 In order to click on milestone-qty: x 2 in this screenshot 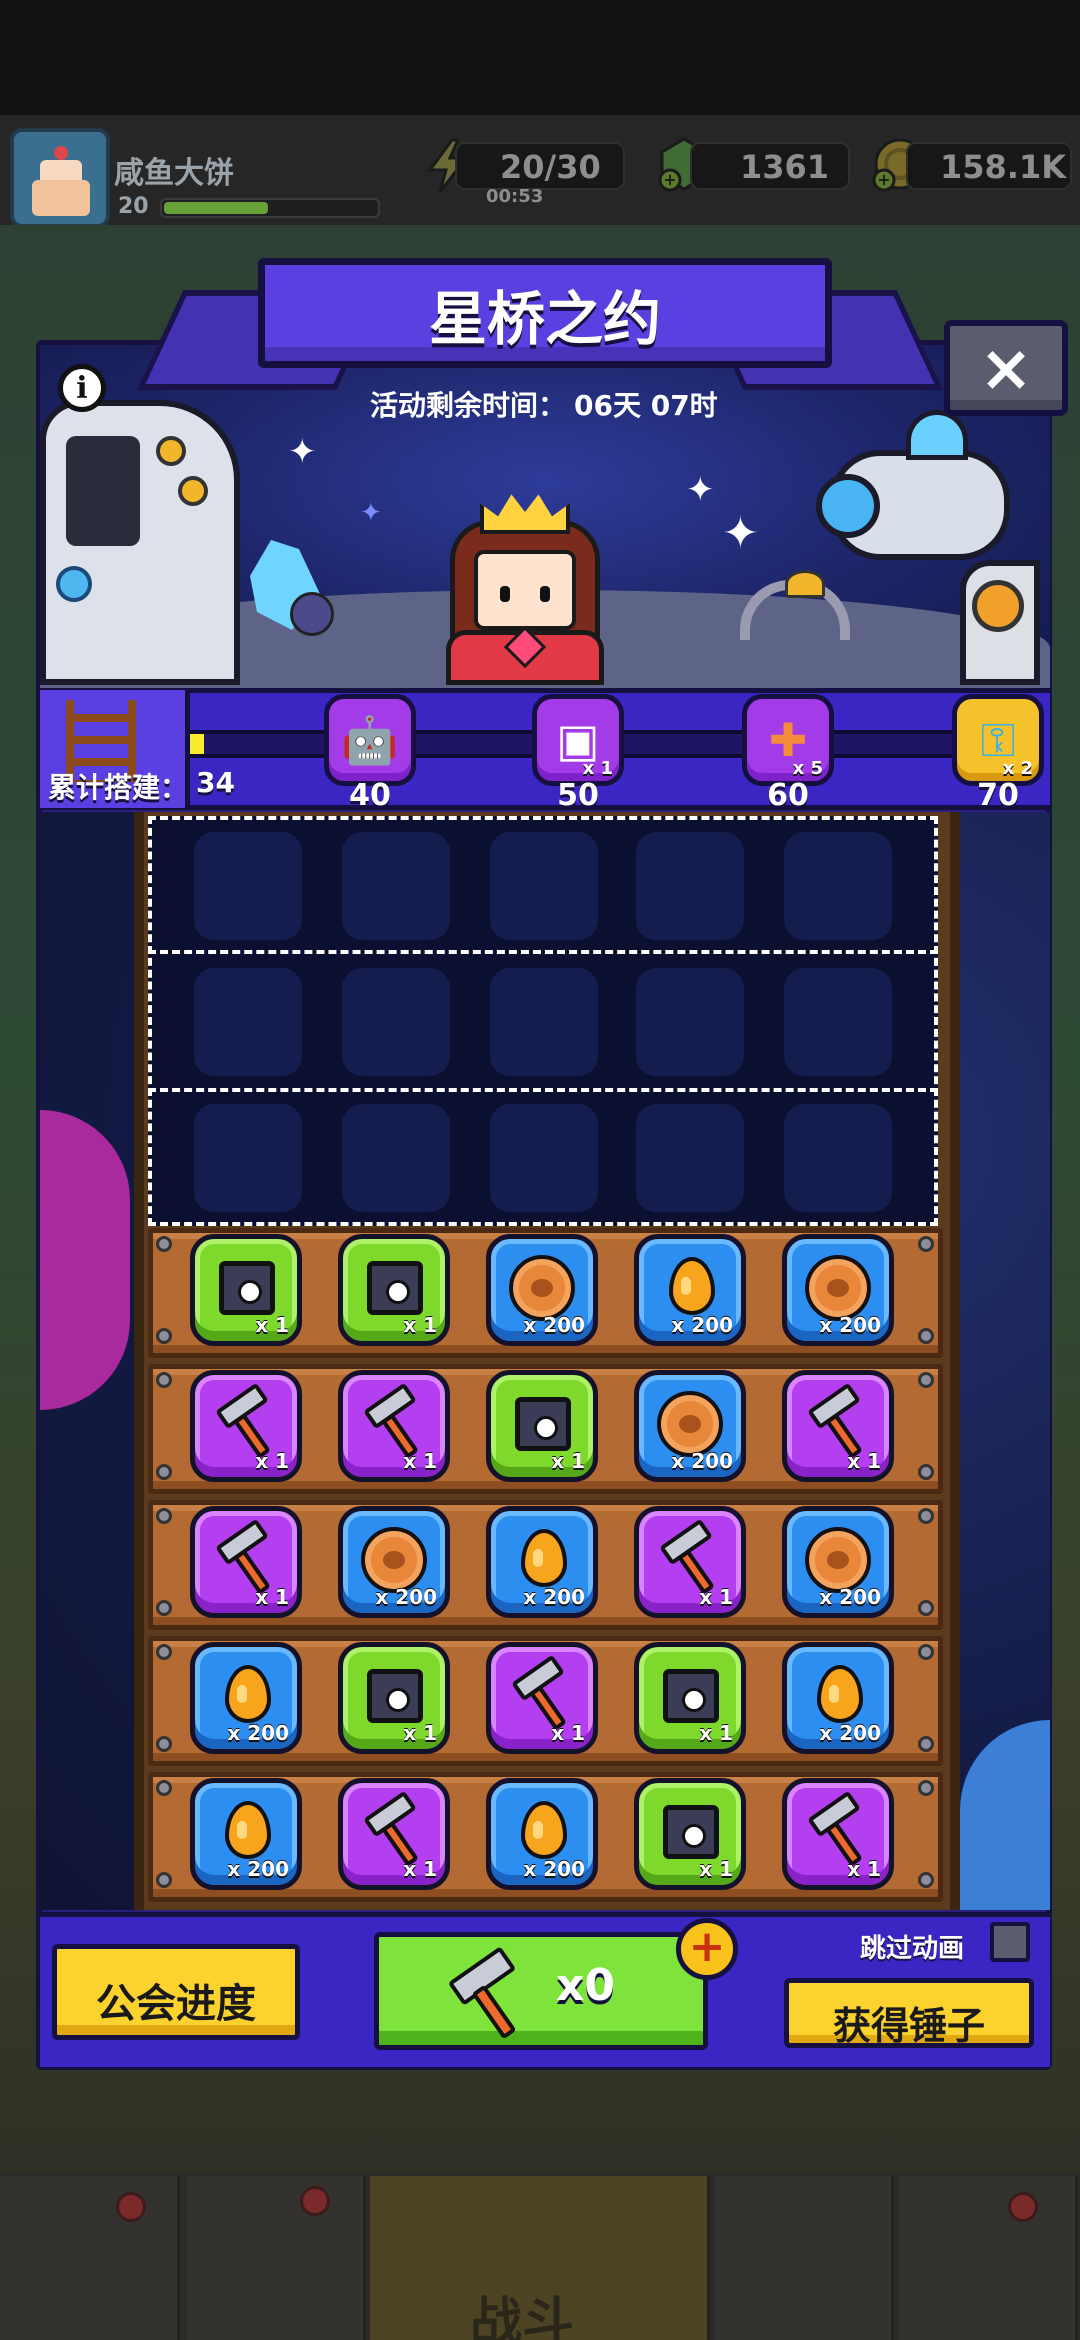, I will do `click(1017, 768)`.